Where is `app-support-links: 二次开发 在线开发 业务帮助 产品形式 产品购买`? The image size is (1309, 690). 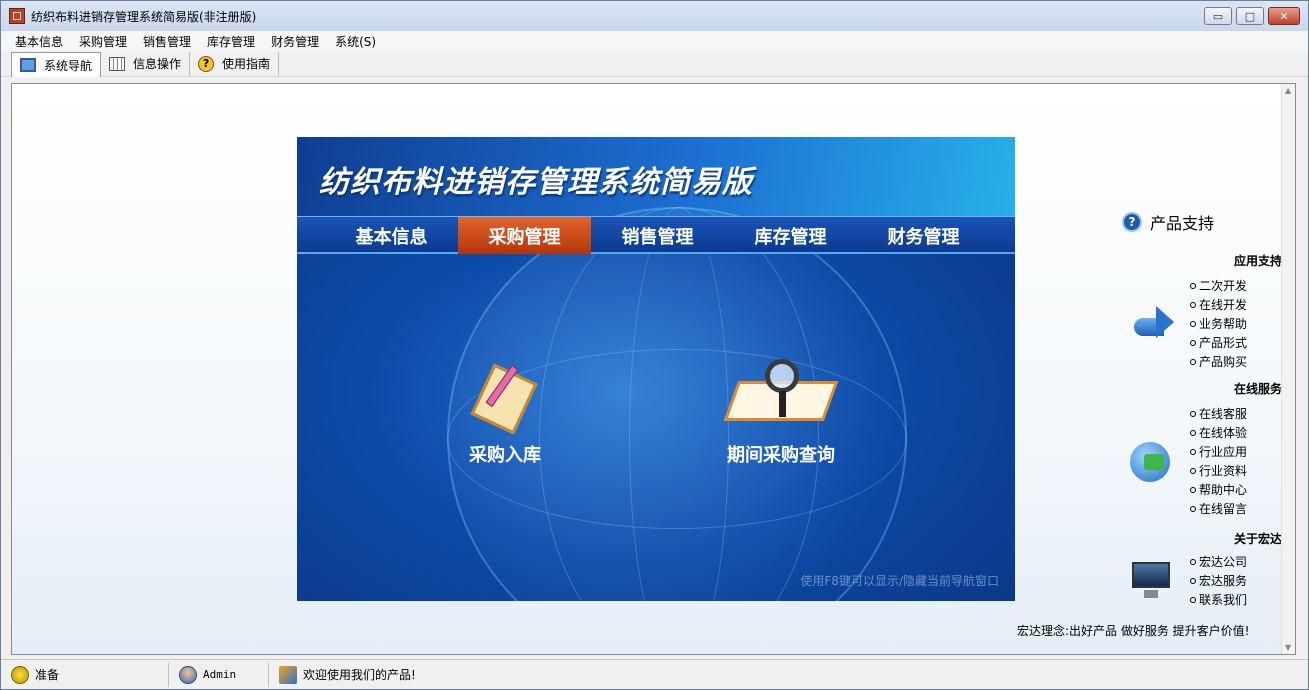 app-support-links: 二次开发 在线开发 业务帮助 产品形式 产品购买 is located at coordinates (1218, 323).